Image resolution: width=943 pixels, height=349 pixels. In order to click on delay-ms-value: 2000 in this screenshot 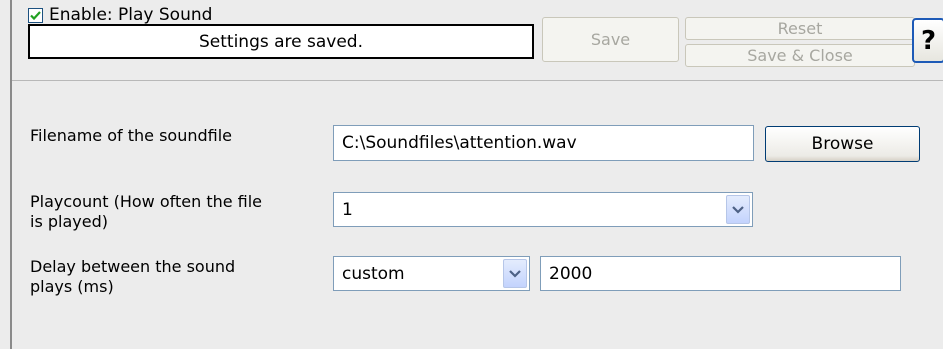, I will do `click(571, 273)`.